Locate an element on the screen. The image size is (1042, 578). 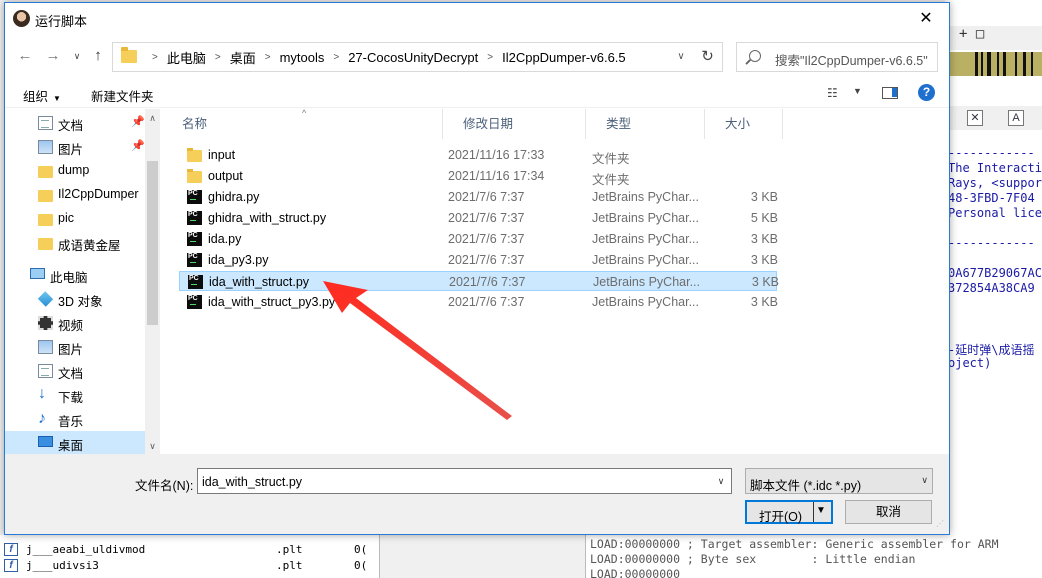
nav-scrollbar: ∧ ∨ is located at coordinates (152, 281).